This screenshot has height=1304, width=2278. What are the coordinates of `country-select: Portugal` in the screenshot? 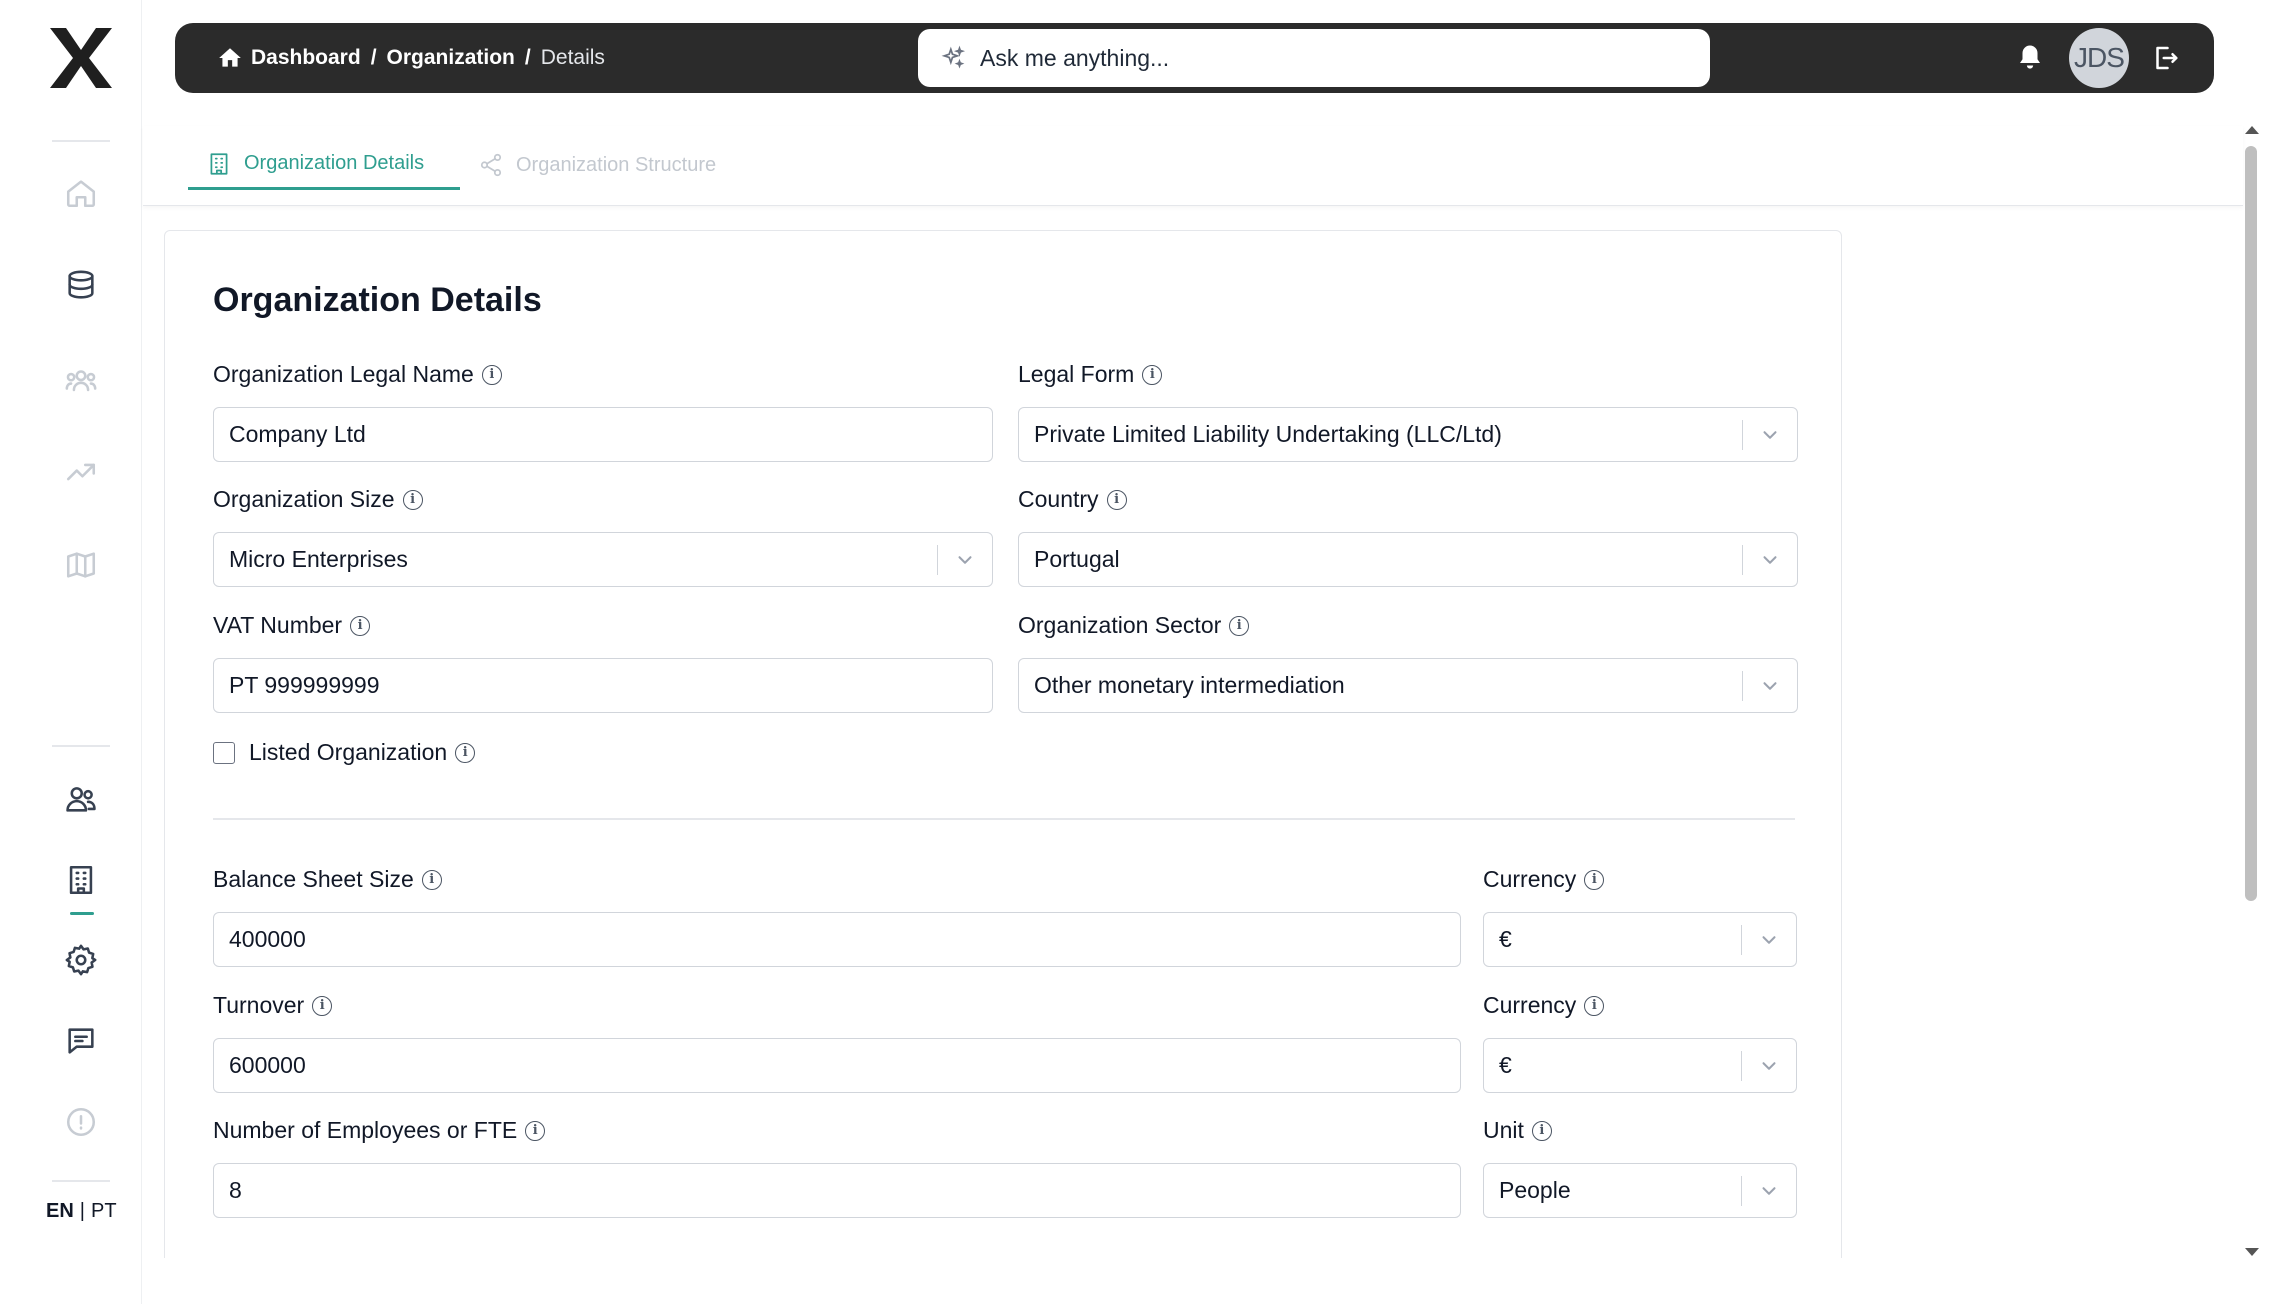 It's located at (1408, 559).